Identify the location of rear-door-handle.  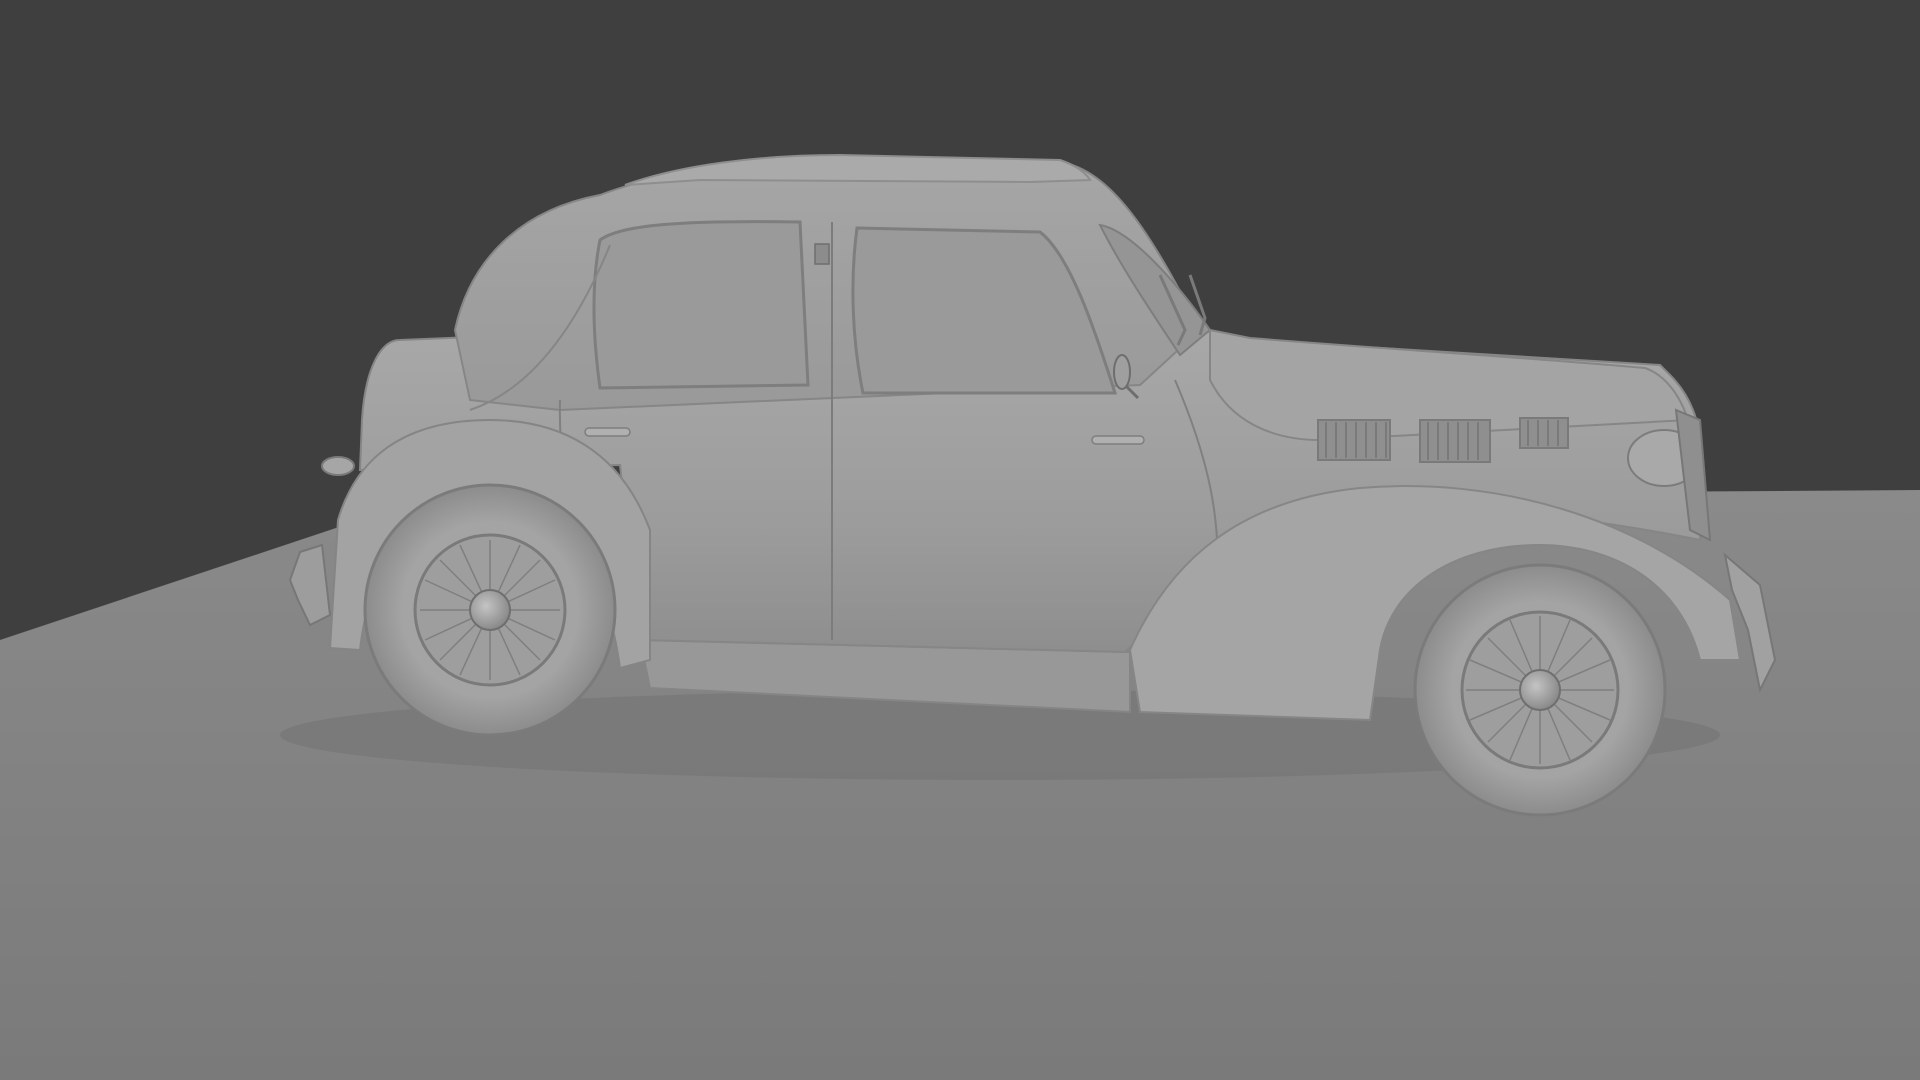
(607, 432).